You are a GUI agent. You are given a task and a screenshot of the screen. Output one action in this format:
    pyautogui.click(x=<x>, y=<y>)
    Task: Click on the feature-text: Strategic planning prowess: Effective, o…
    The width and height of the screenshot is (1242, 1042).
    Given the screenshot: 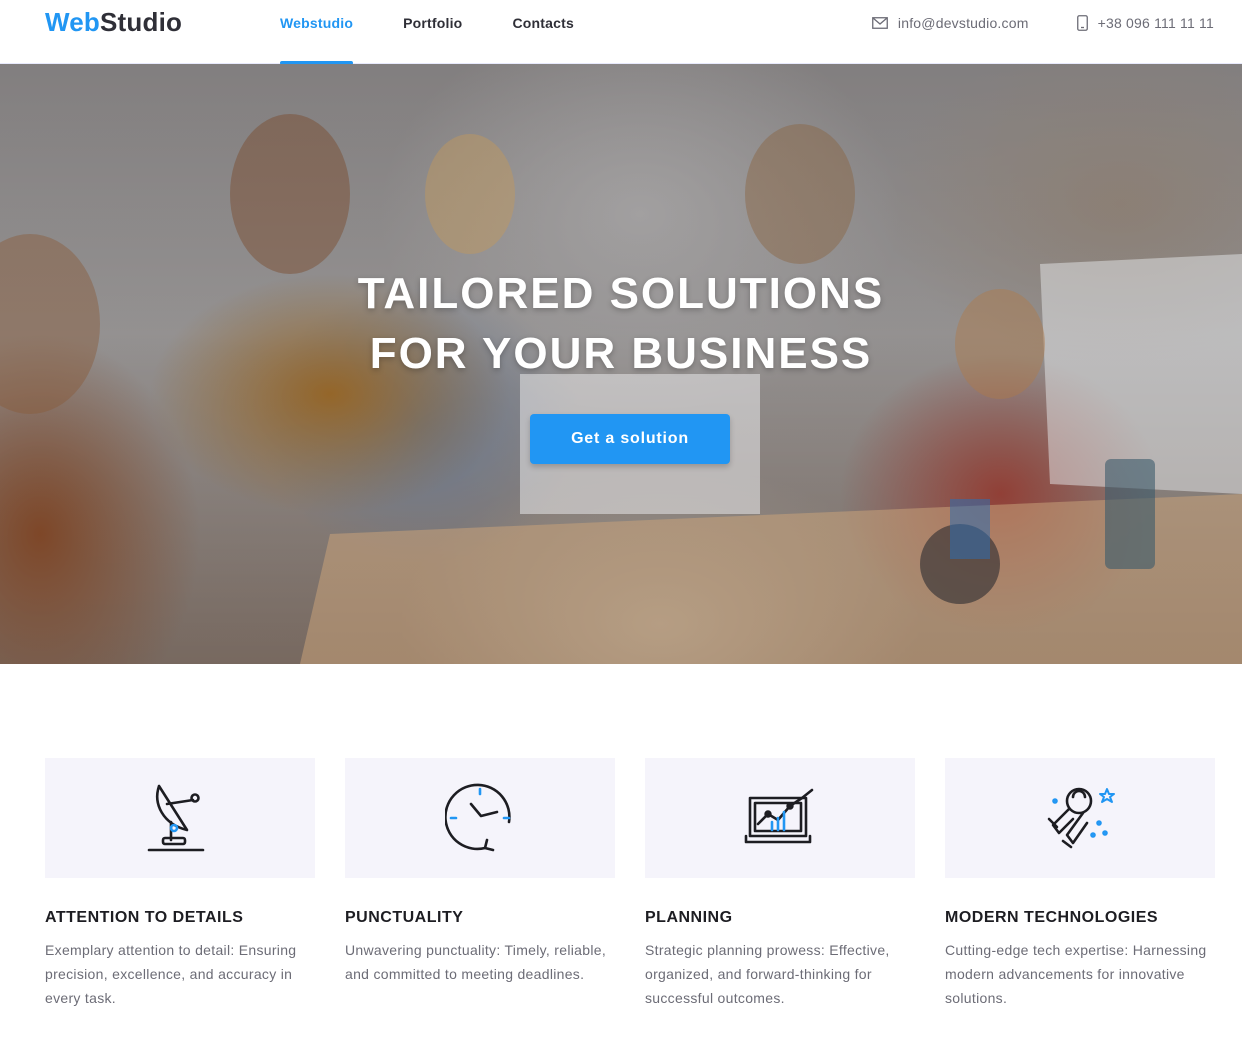 What is the action you would take?
    pyautogui.click(x=767, y=974)
    